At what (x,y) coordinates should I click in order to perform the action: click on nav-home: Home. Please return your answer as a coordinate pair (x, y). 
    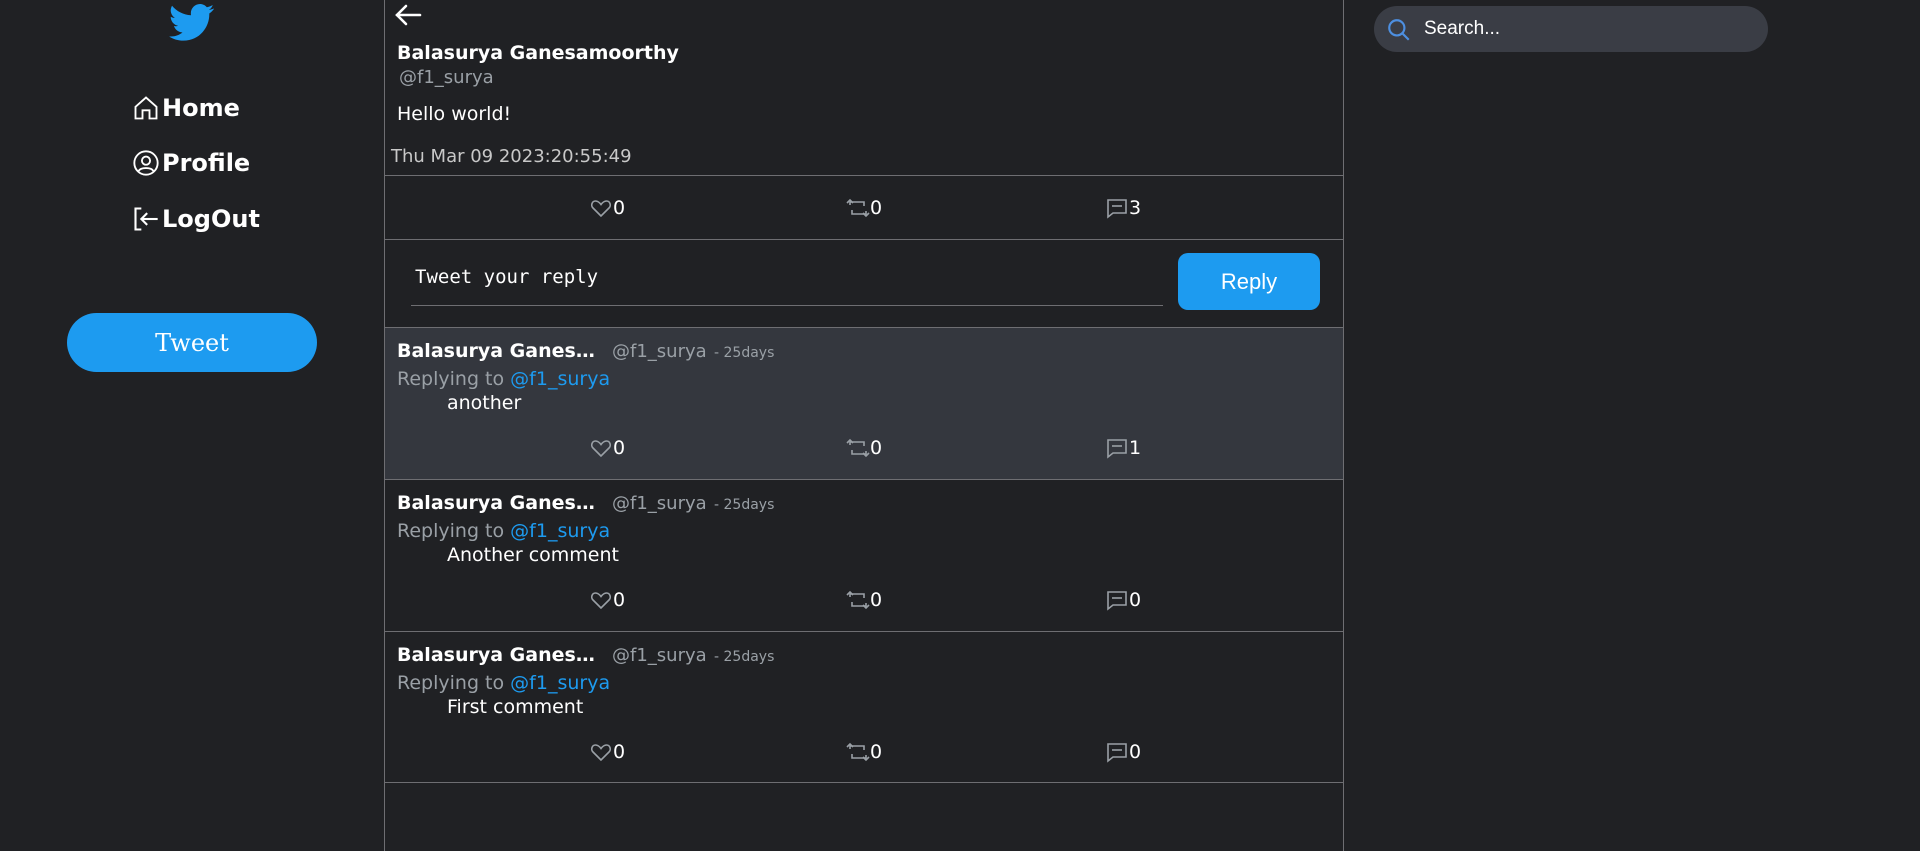
    Looking at the image, I should click on (186, 108).